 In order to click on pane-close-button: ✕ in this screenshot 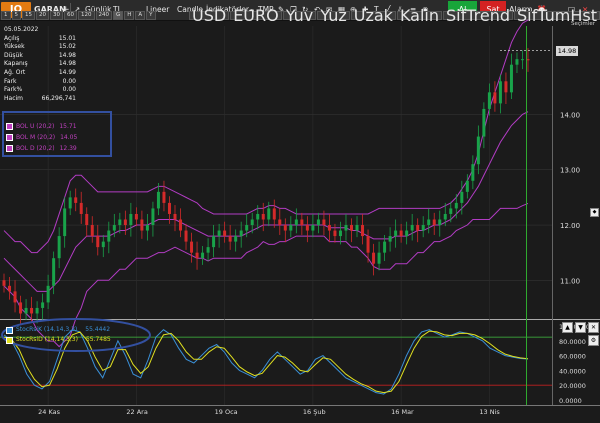, I will do `click(593, 327)`.